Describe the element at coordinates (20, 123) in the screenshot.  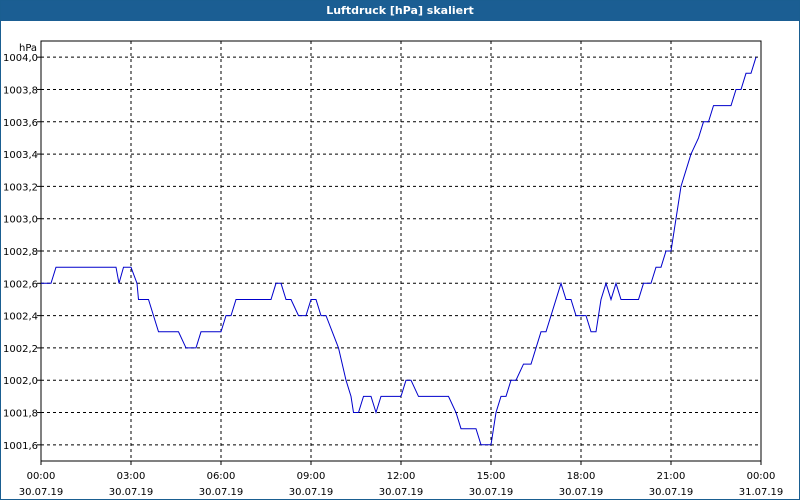
I see `y-tick-label: 1003,6` at that location.